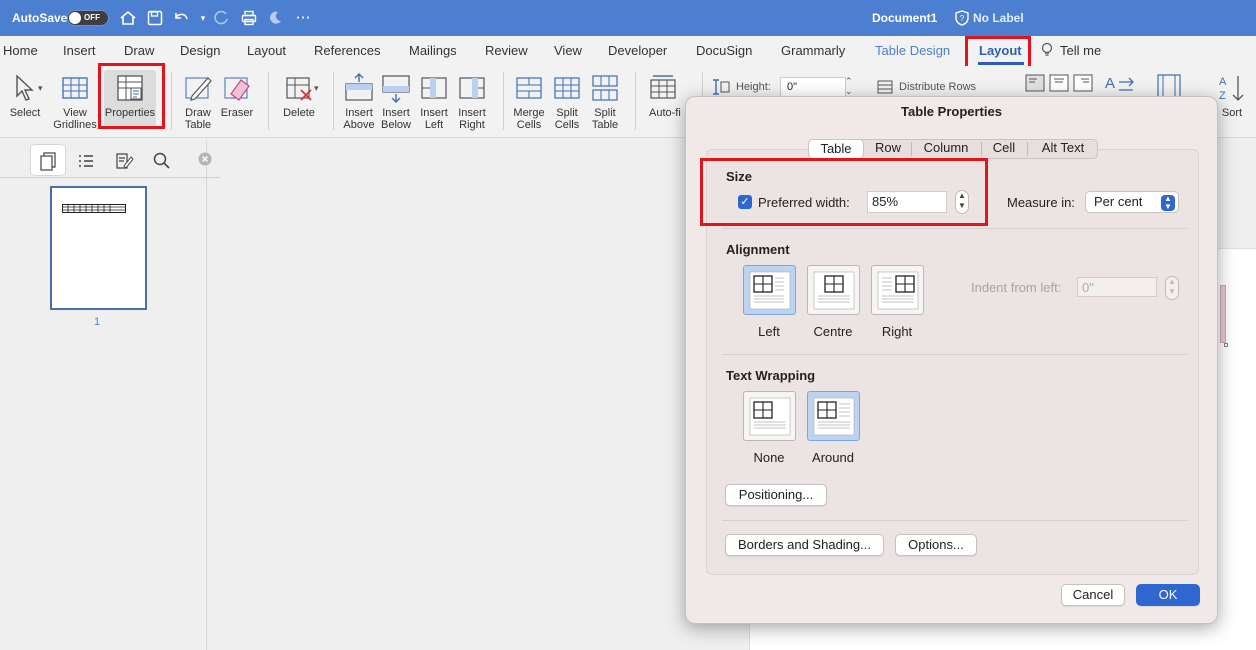 The width and height of the screenshot is (1256, 650). I want to click on select-label: Select, so click(25, 113).